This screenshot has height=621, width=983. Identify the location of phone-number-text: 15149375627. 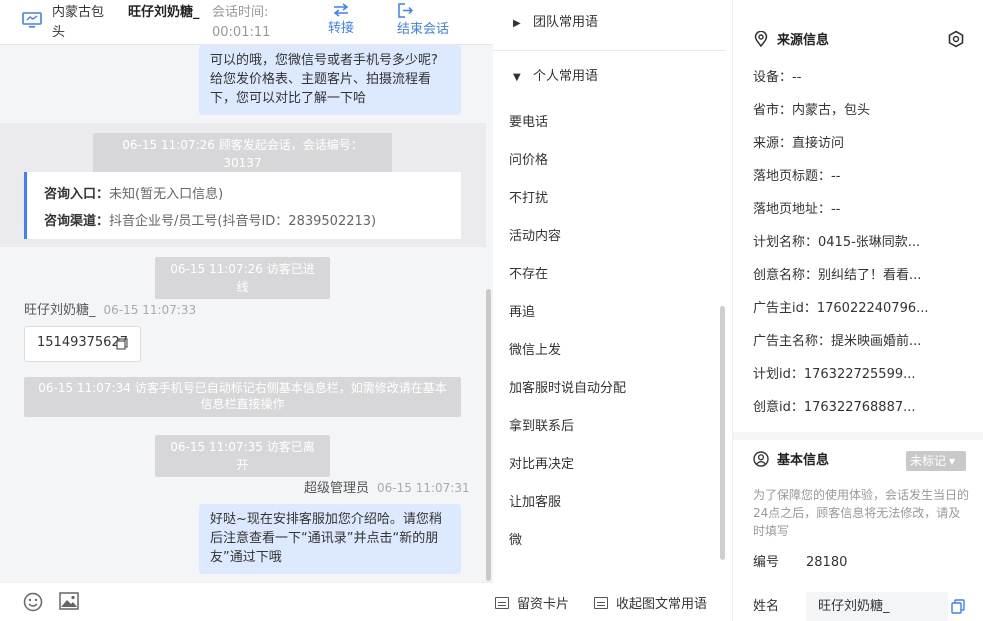
(82, 342).